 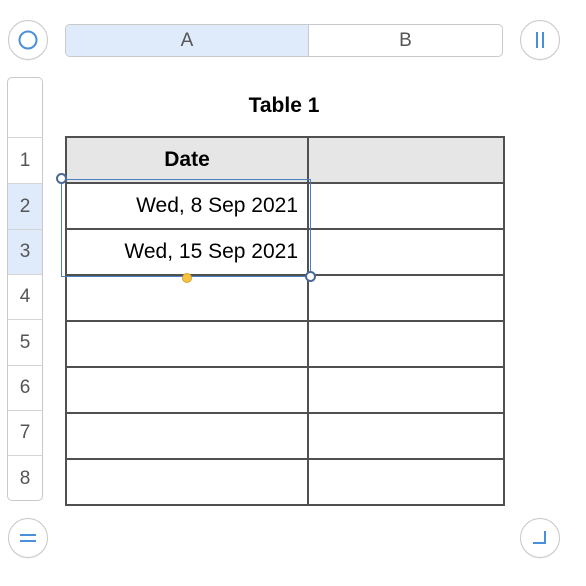 I want to click on corner-resize-icon, so click(x=539, y=537).